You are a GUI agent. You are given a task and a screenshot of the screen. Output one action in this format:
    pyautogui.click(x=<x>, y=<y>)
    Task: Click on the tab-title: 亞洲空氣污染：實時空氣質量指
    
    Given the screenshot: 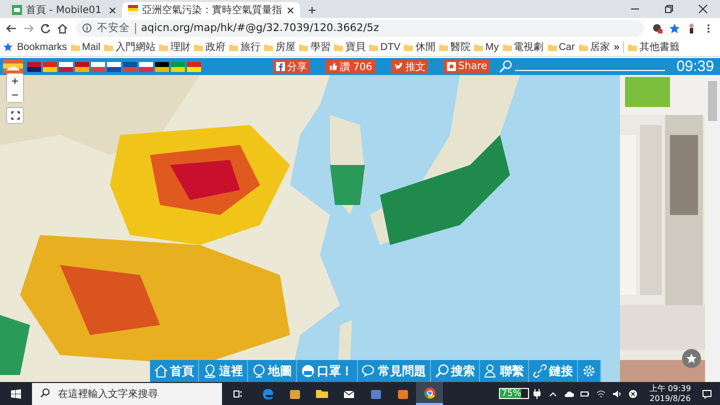 What is the action you would take?
    pyautogui.click(x=212, y=10)
    